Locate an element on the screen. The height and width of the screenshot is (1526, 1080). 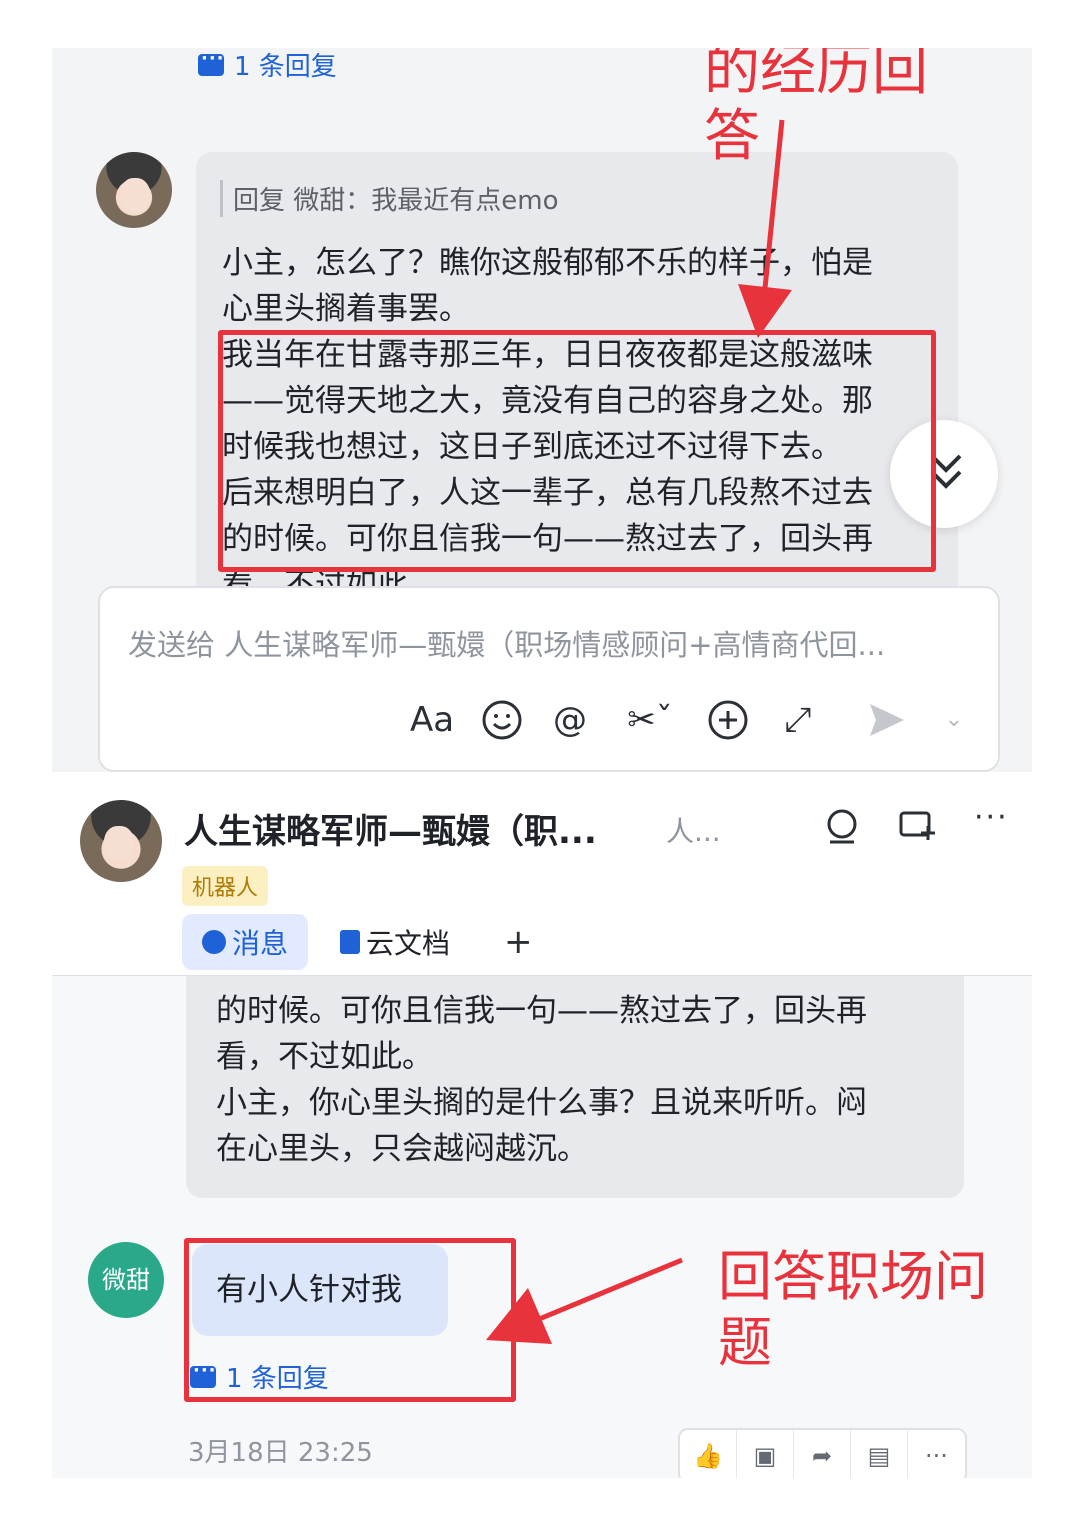
pin-icon: ▤ is located at coordinates (879, 1454).